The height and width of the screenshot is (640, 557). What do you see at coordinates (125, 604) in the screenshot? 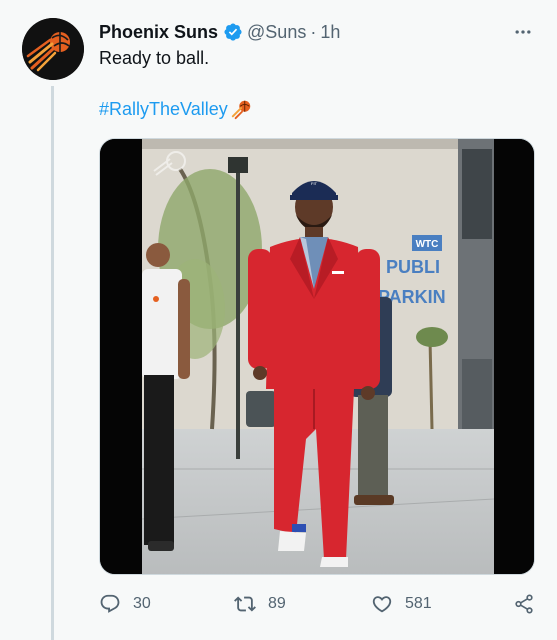
I see `reply-button: 30` at bounding box center [125, 604].